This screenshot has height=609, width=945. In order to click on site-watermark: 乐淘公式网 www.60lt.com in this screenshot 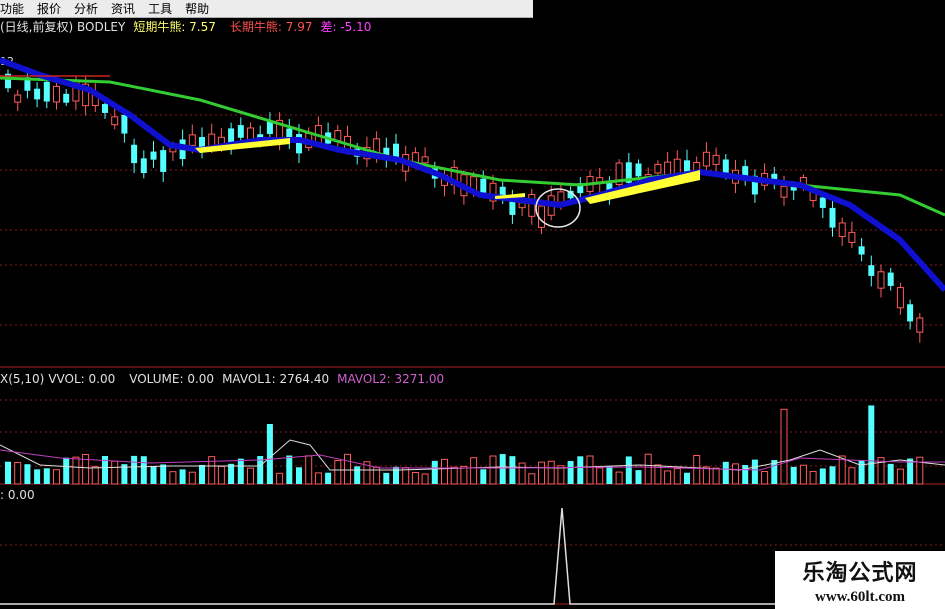, I will do `click(860, 580)`.